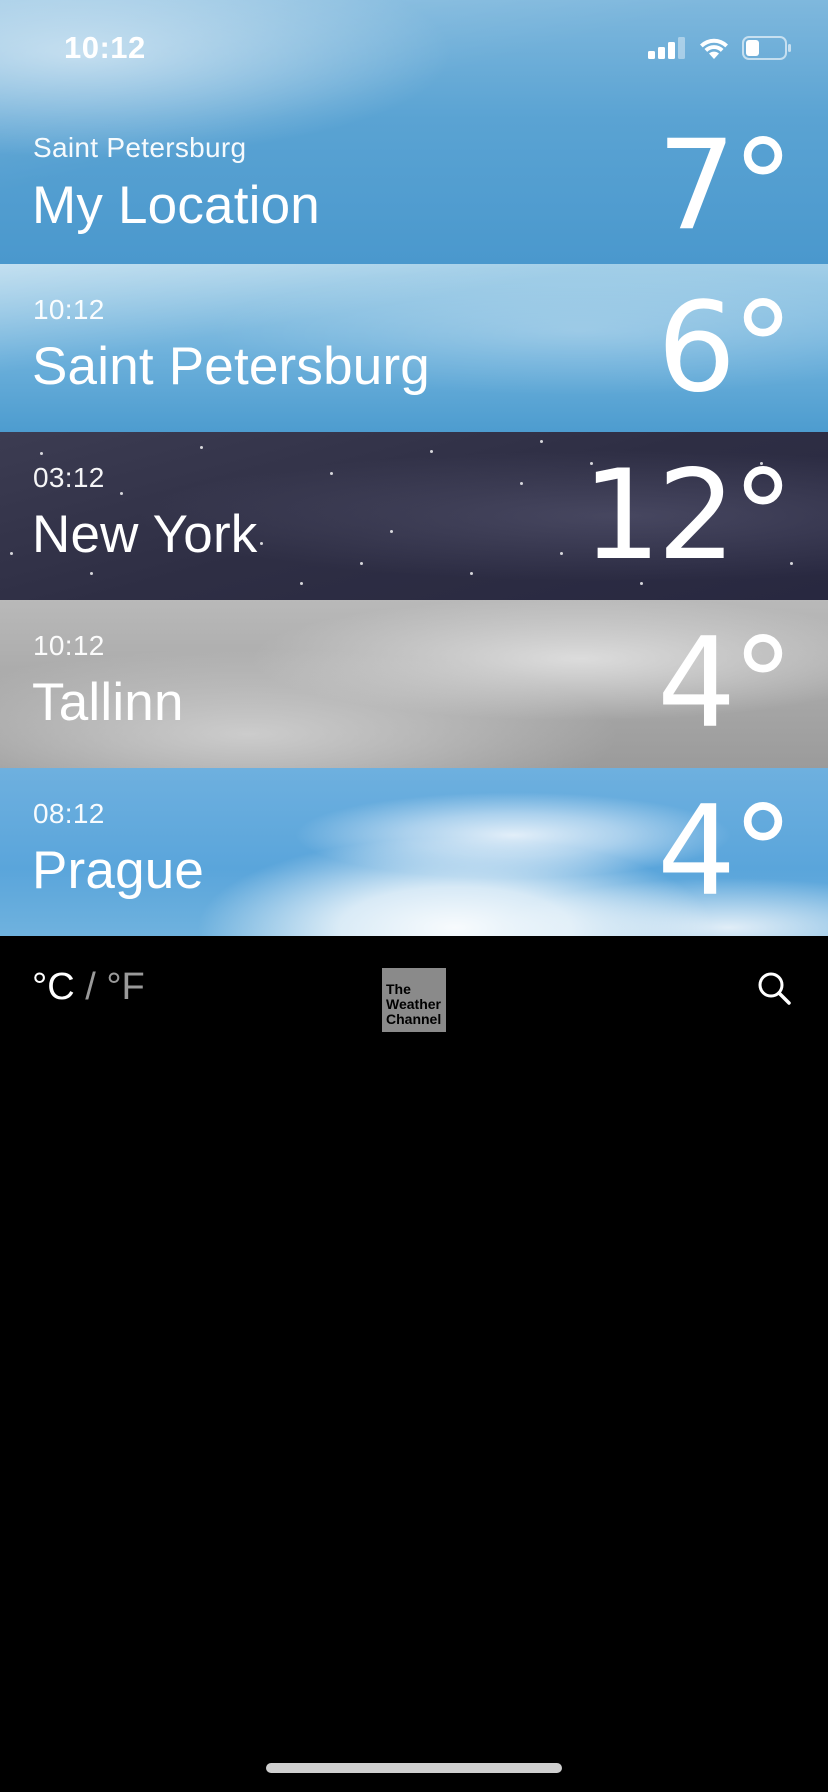 Image resolution: width=828 pixels, height=1792 pixels. I want to click on city-name: Tallinn, so click(108, 702).